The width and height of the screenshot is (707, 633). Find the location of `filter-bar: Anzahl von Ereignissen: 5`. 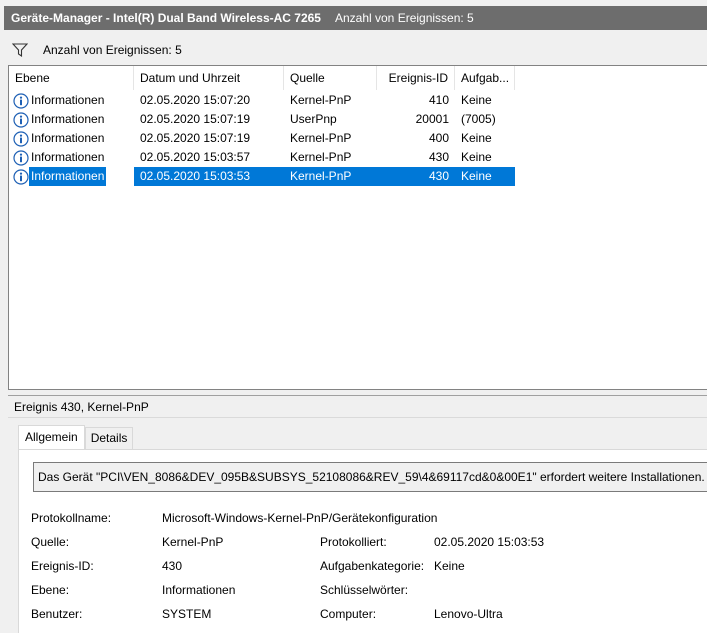

filter-bar: Anzahl von Ereignissen: 5 is located at coordinates (357, 49).